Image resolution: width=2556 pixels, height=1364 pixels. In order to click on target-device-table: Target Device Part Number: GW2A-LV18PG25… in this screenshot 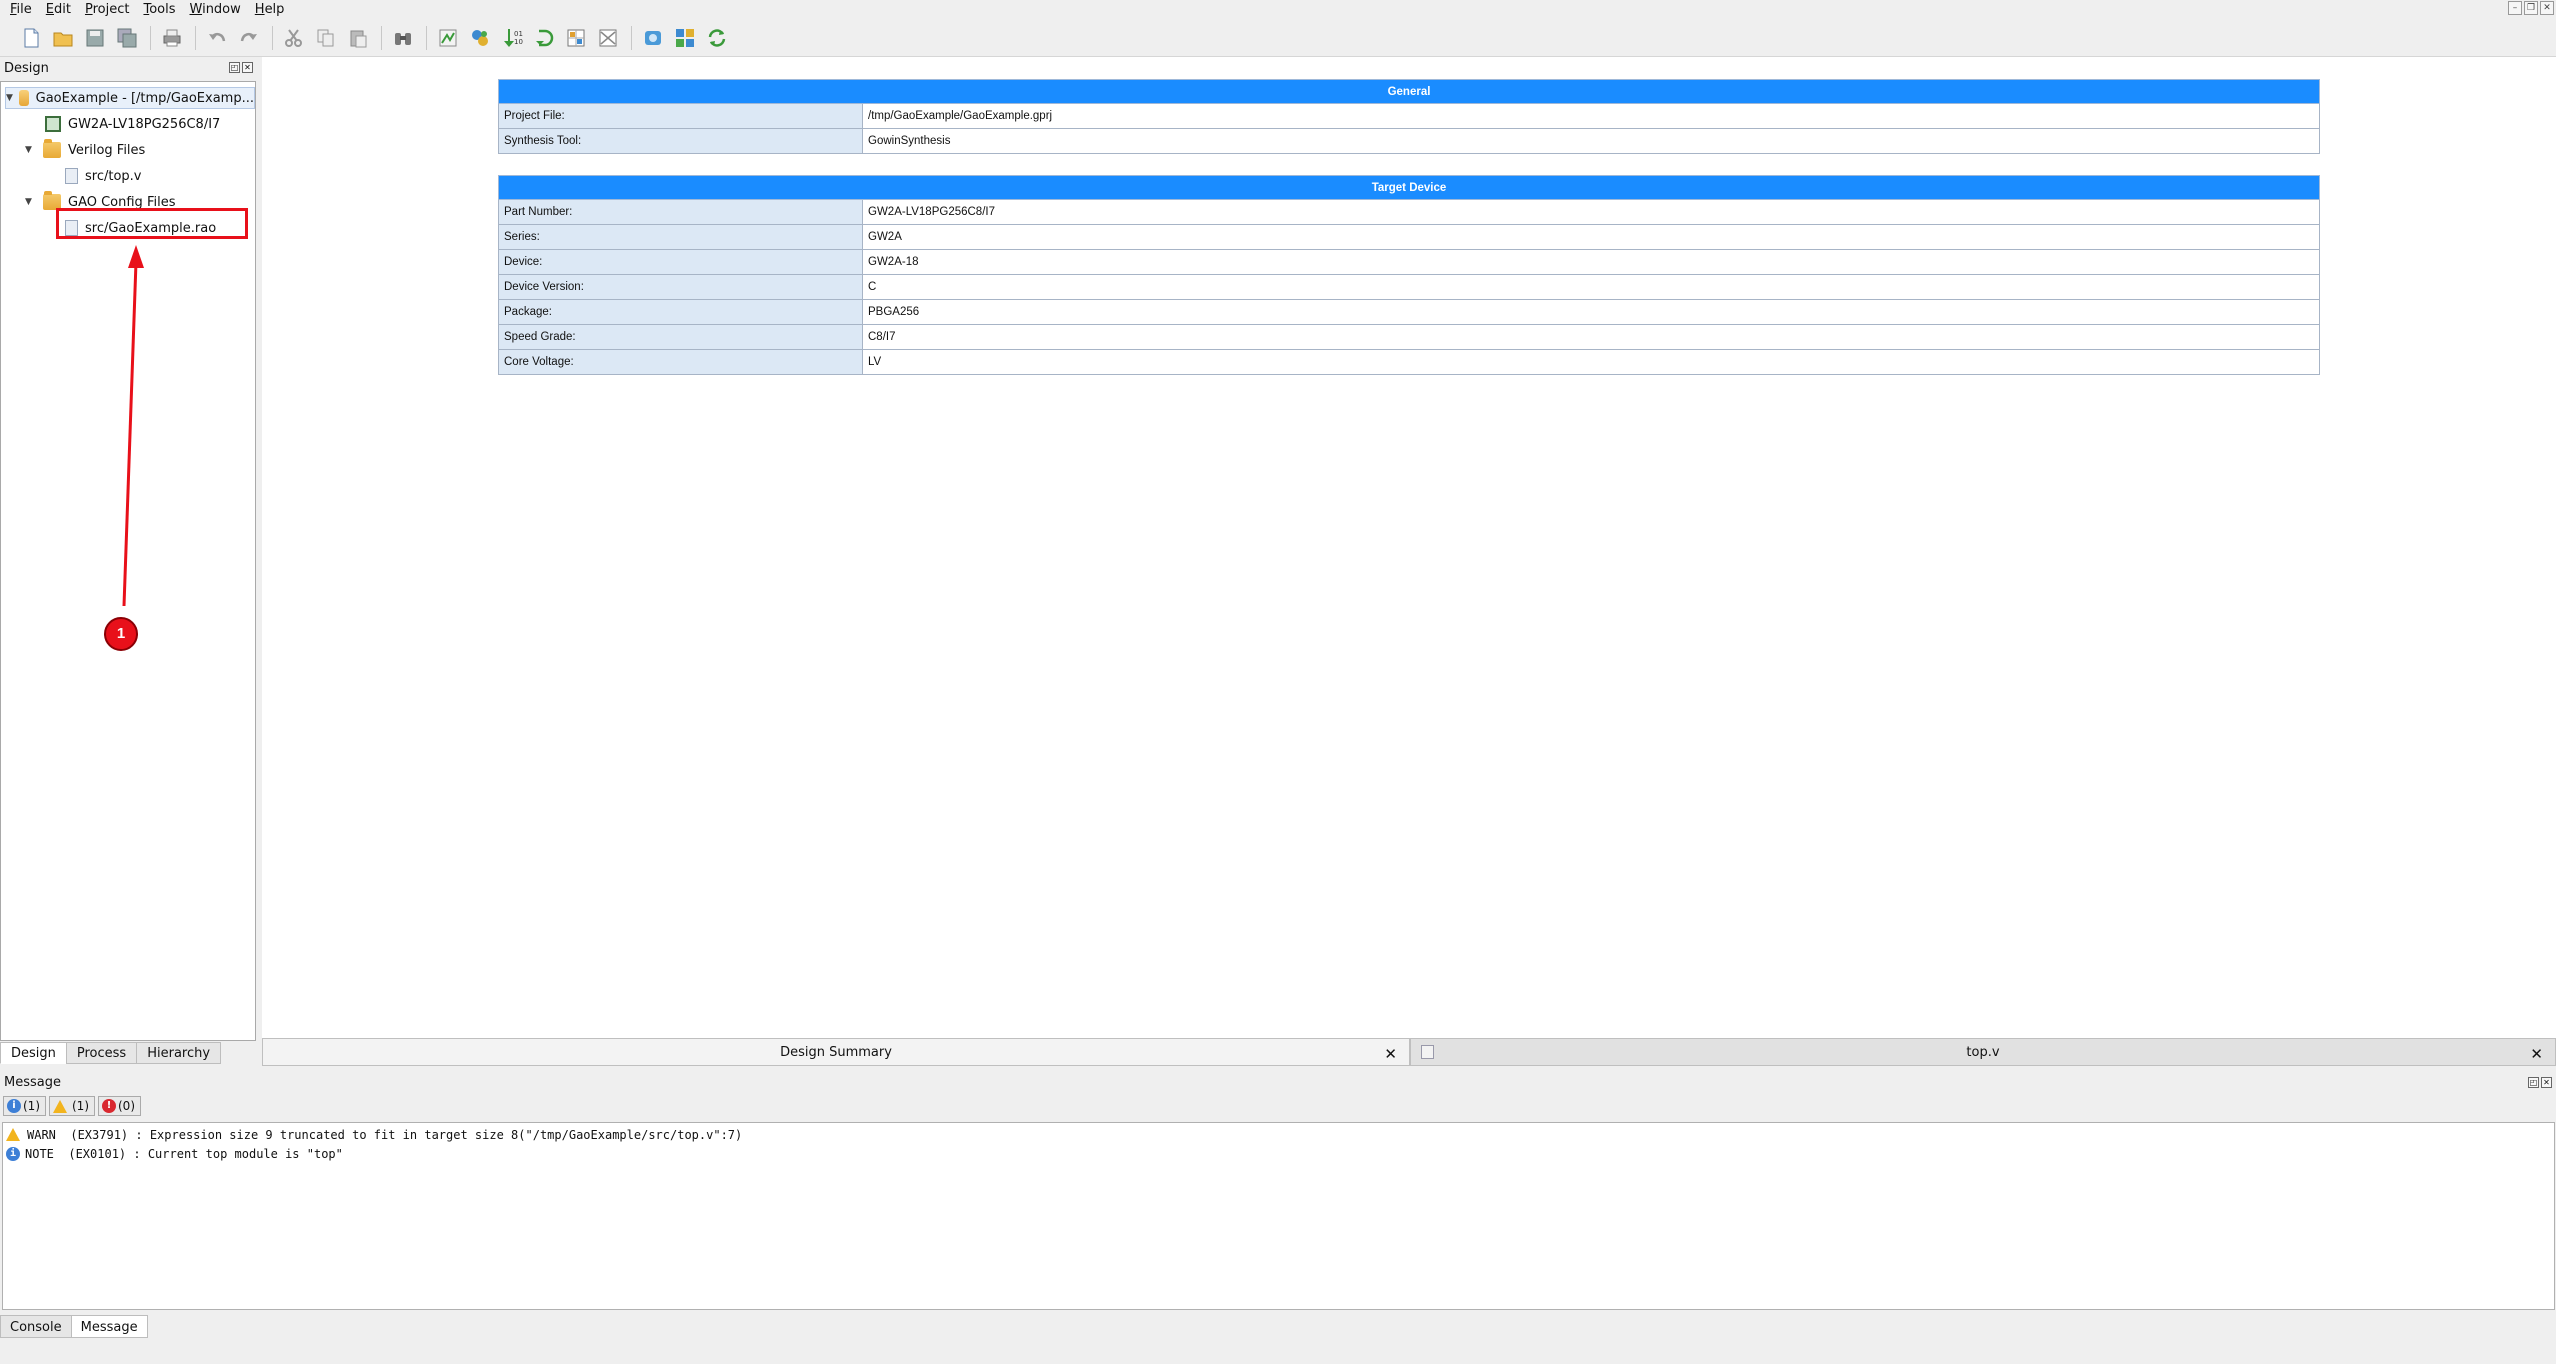, I will do `click(1409, 275)`.